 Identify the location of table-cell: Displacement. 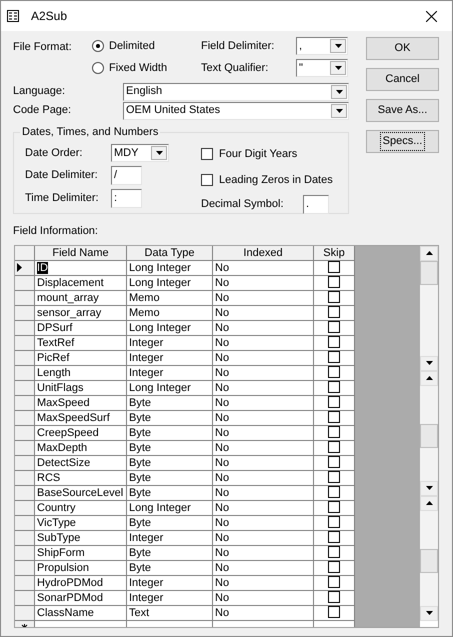
(81, 283).